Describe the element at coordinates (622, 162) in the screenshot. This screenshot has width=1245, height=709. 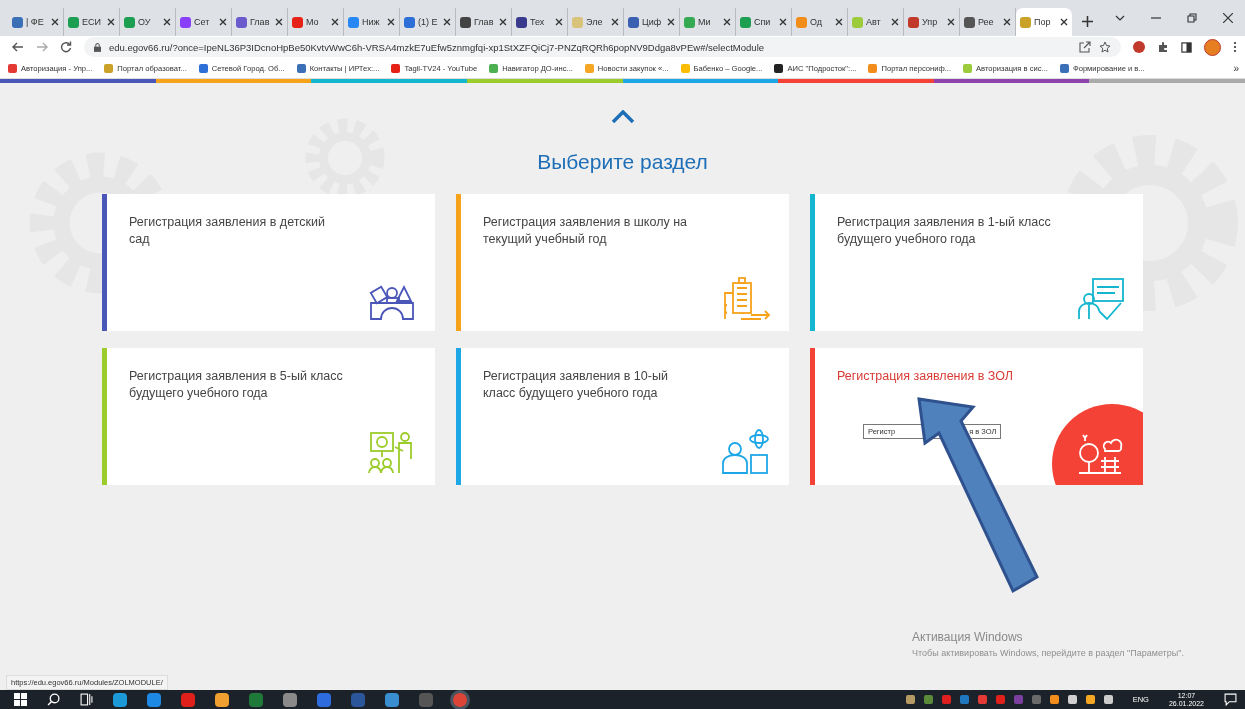
I see `page-heading: Выберите раздел` at that location.